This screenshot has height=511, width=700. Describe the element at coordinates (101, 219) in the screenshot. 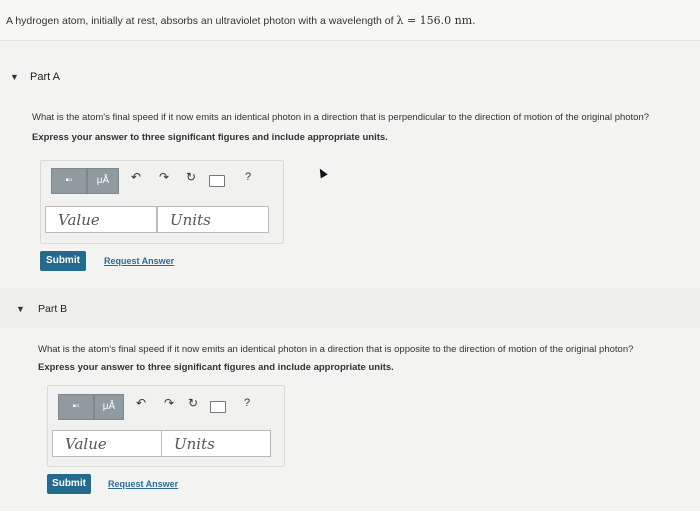

I see `part-a-value-field: Value` at that location.